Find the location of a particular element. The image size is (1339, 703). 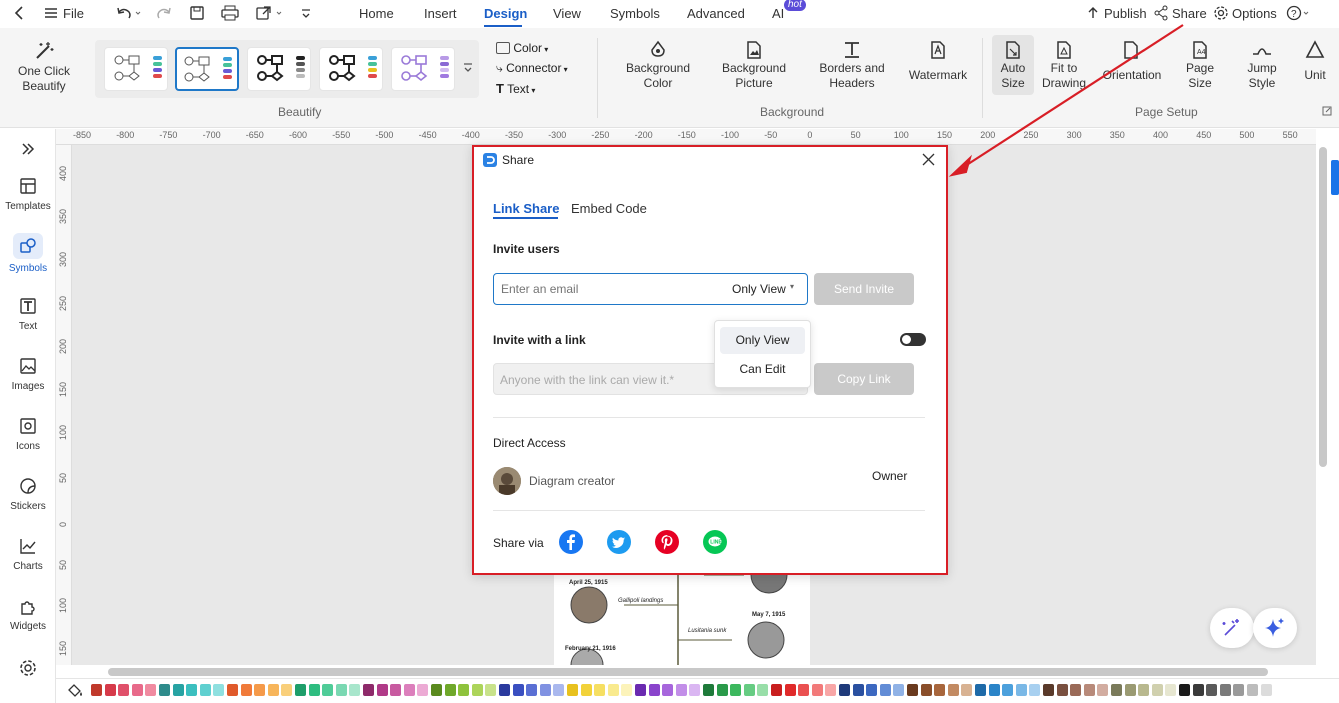

tab-view: View is located at coordinates (567, 13).